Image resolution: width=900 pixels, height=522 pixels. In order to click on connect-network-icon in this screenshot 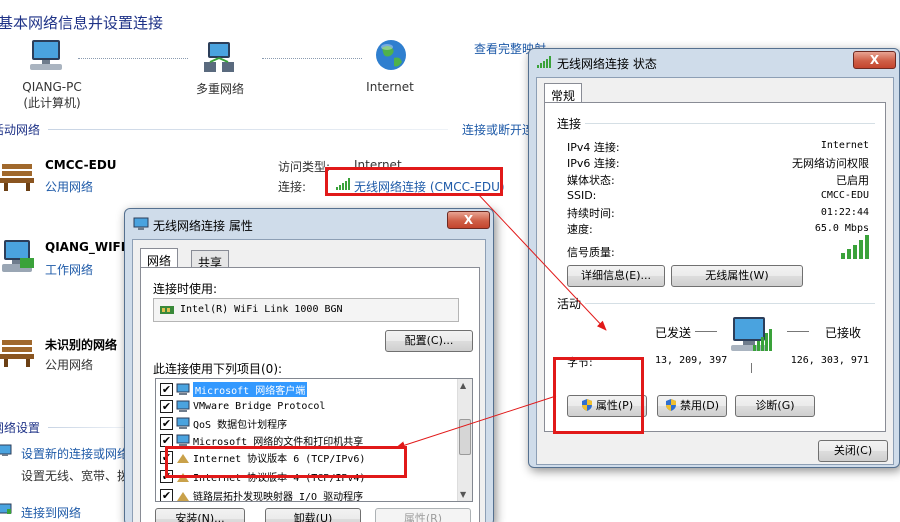, I will do `click(6, 509)`.